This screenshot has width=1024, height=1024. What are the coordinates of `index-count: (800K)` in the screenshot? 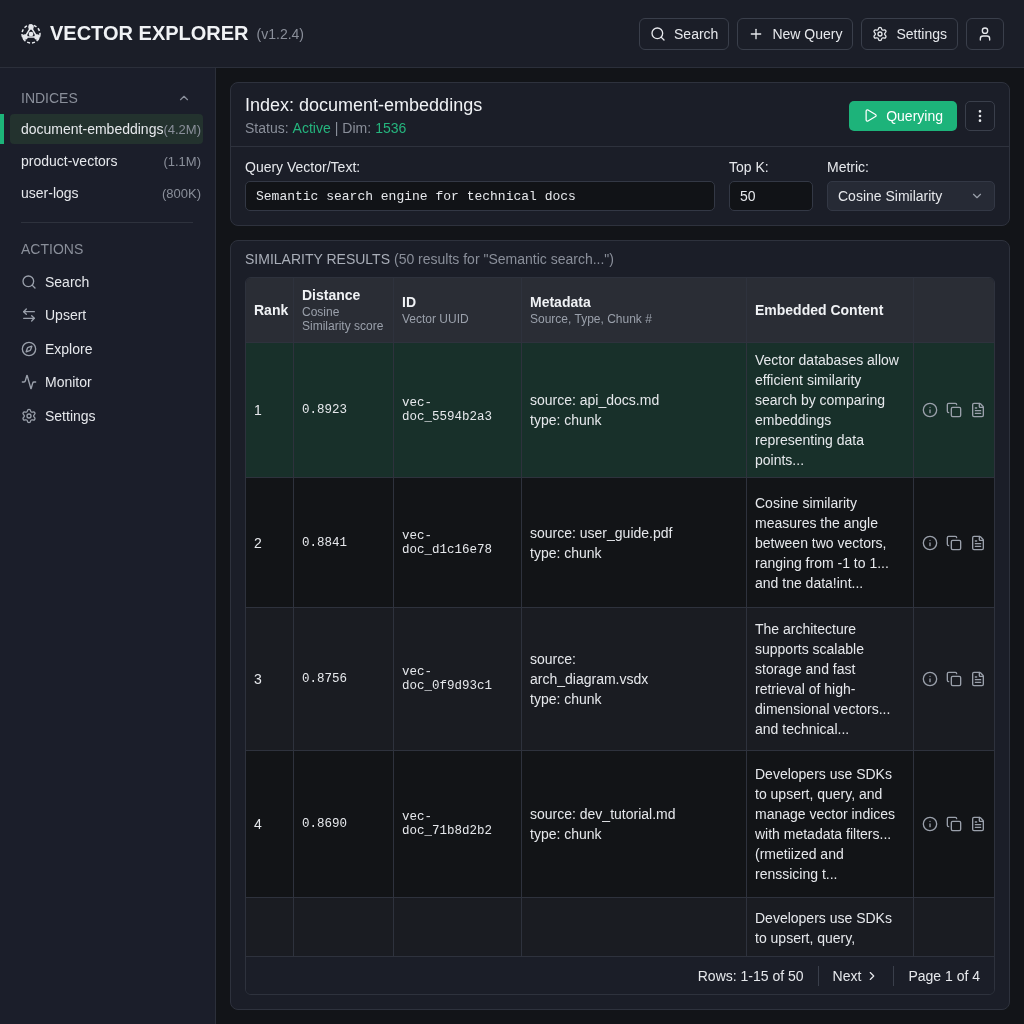 It's located at (181, 193).